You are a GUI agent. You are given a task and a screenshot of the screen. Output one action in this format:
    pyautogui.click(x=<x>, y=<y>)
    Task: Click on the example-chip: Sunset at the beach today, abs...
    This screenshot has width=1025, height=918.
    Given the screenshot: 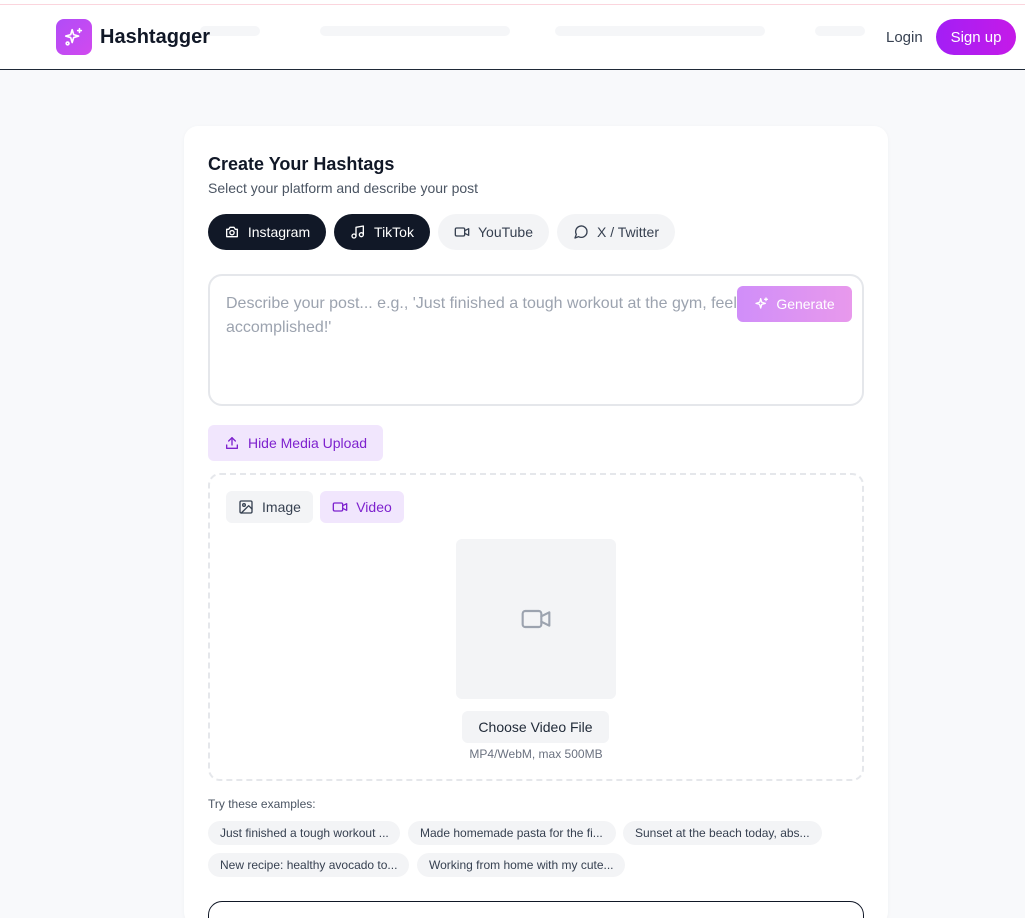 What is the action you would take?
    pyautogui.click(x=722, y=833)
    